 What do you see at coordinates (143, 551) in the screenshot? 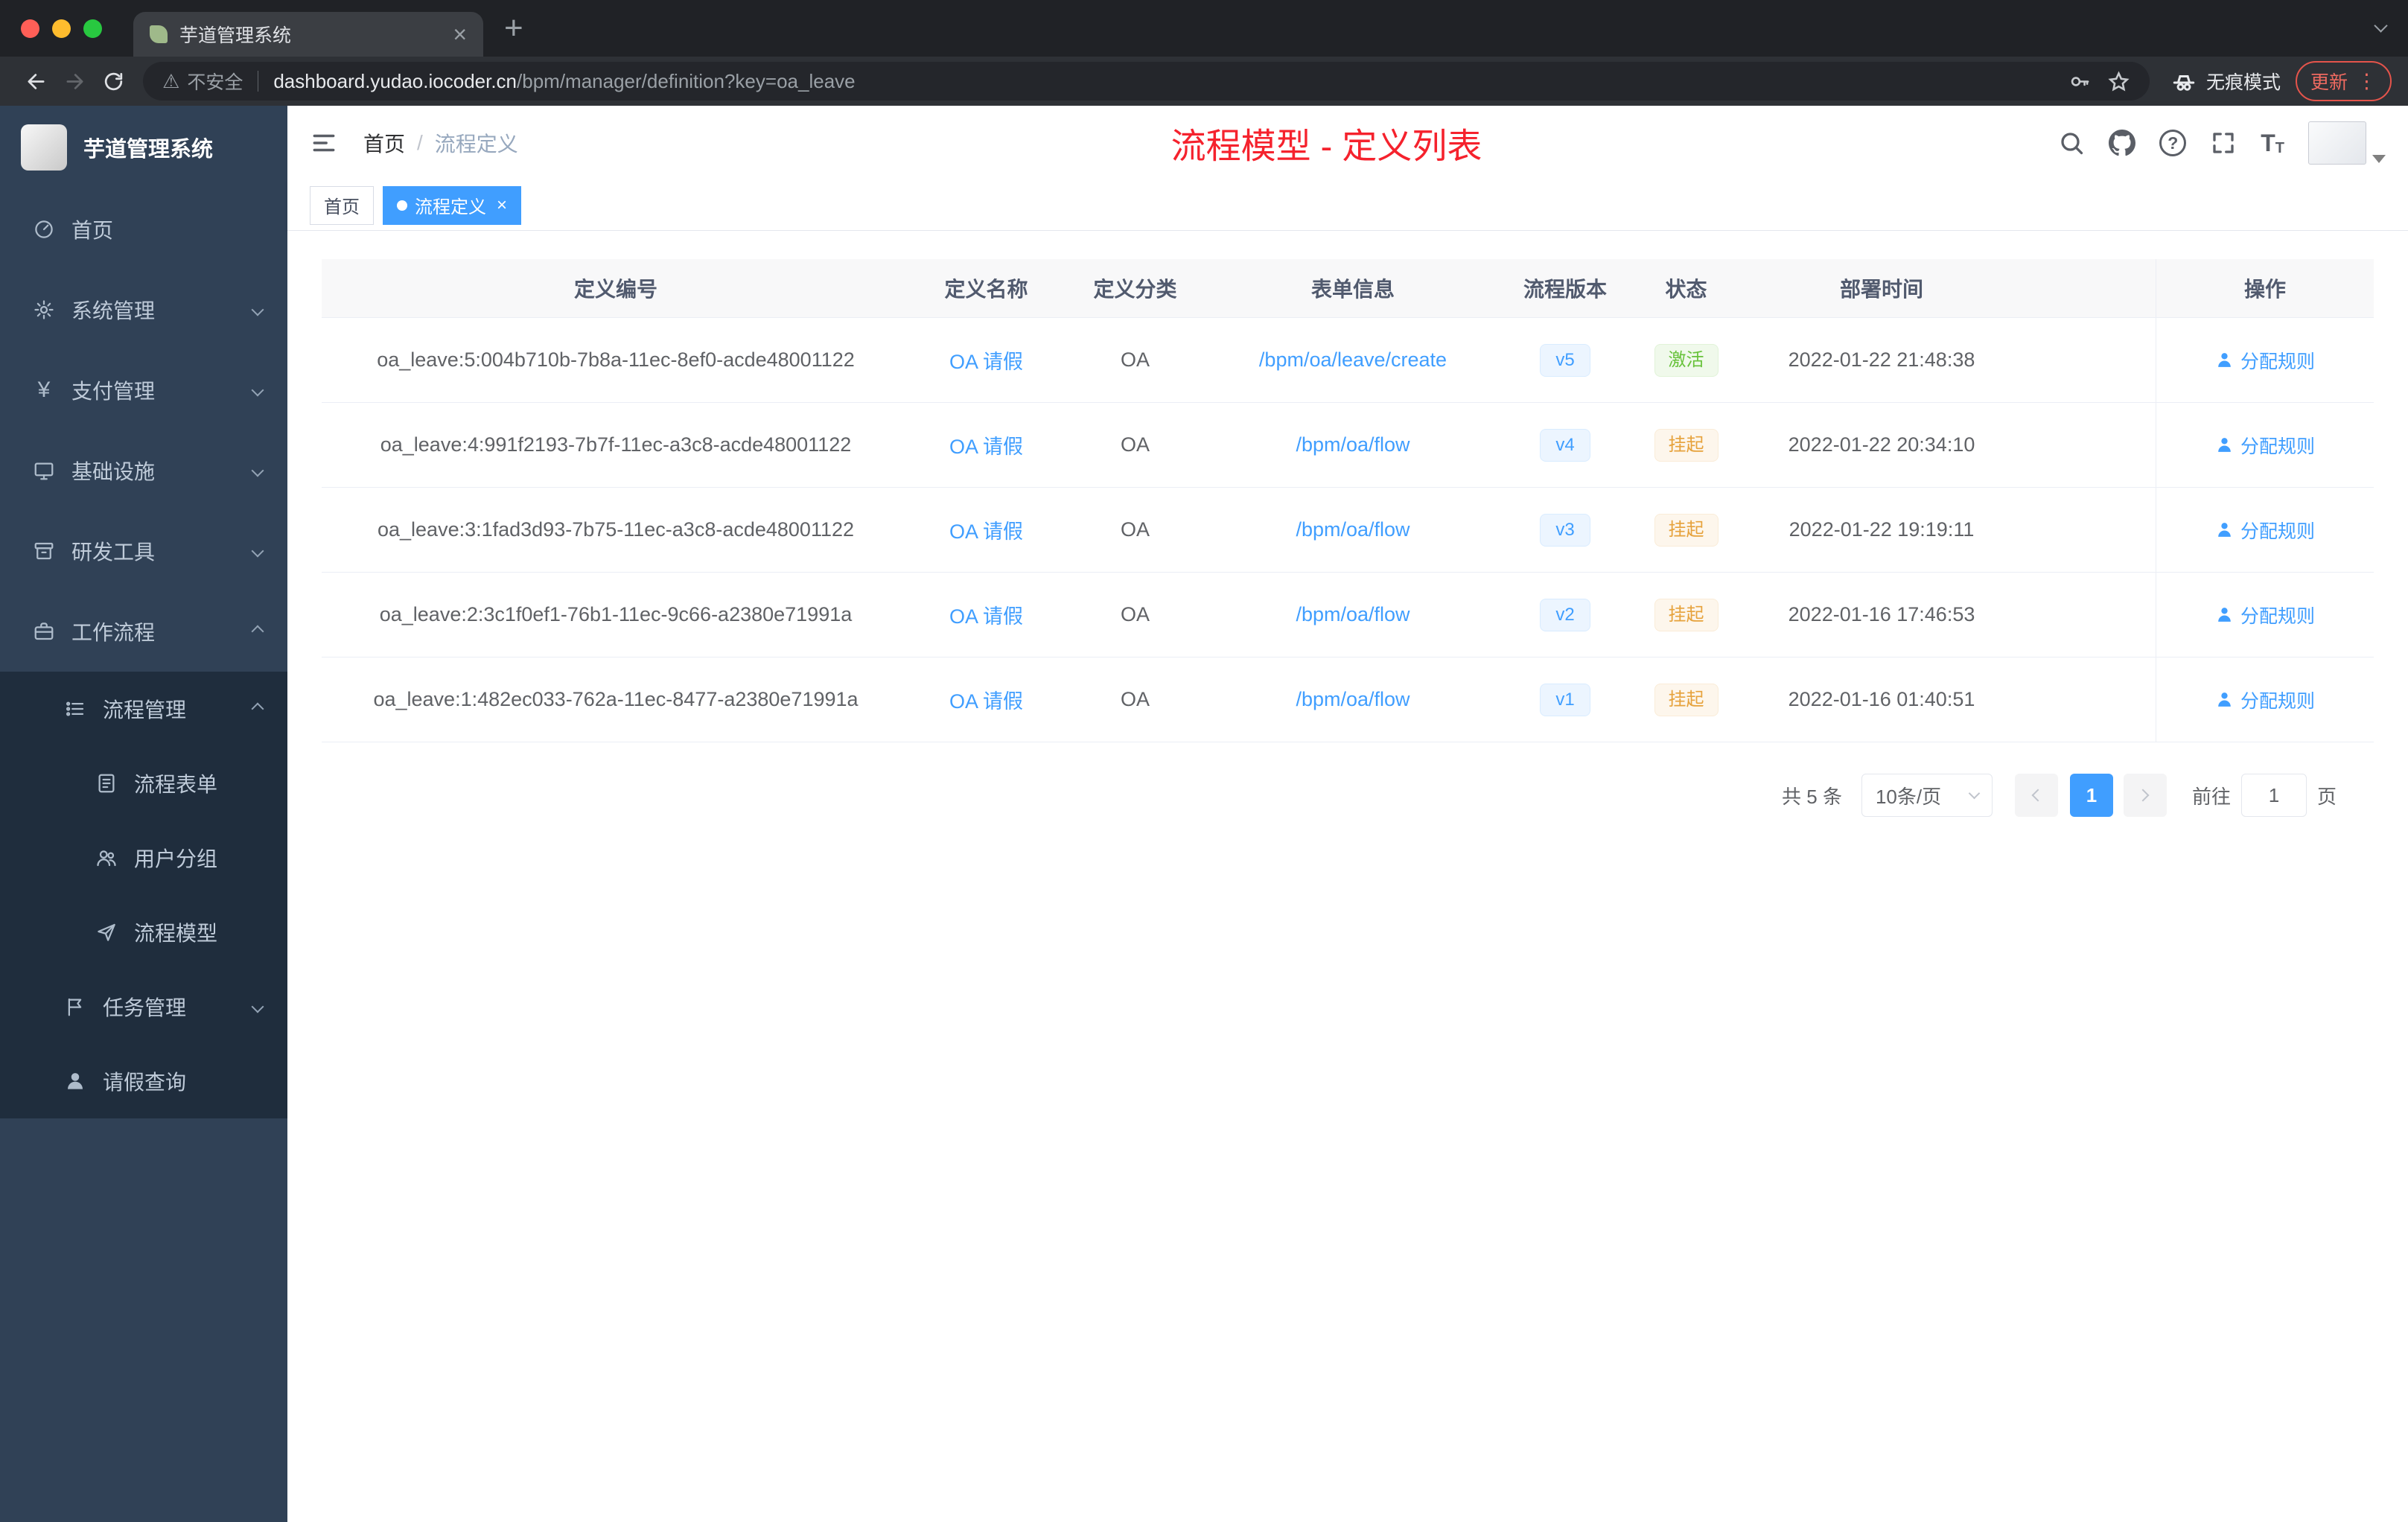
I see `sidebar-item-dev-tools: 研发工具` at bounding box center [143, 551].